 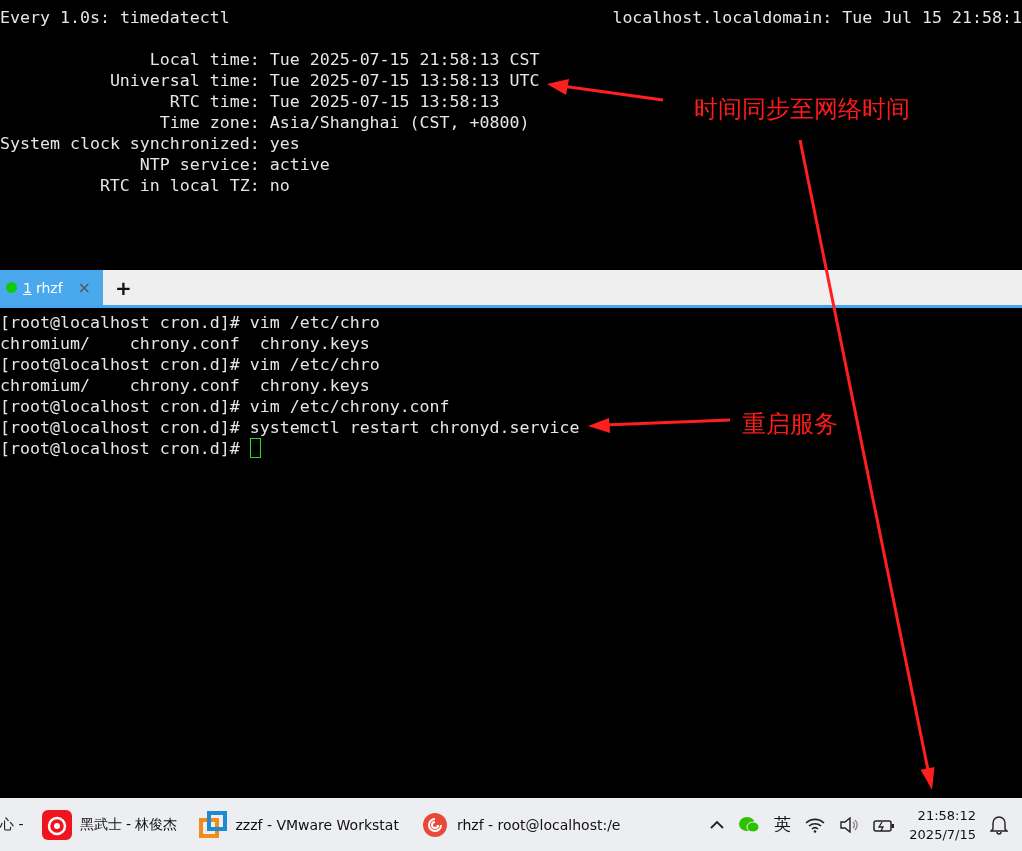 What do you see at coordinates (849, 824) in the screenshot?
I see `speaker-icon` at bounding box center [849, 824].